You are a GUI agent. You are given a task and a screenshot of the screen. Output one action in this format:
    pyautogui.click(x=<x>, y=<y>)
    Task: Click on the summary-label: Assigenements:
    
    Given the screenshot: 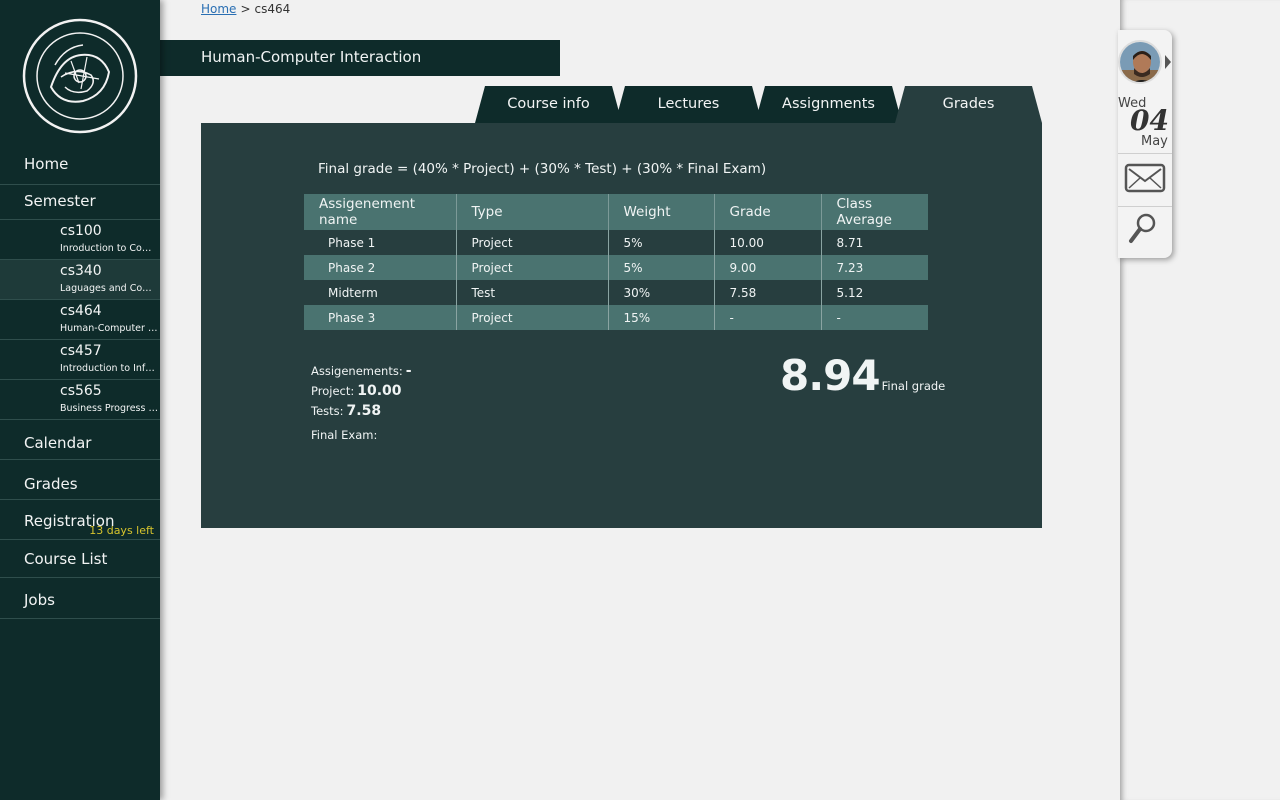 What is the action you would take?
    pyautogui.click(x=357, y=371)
    